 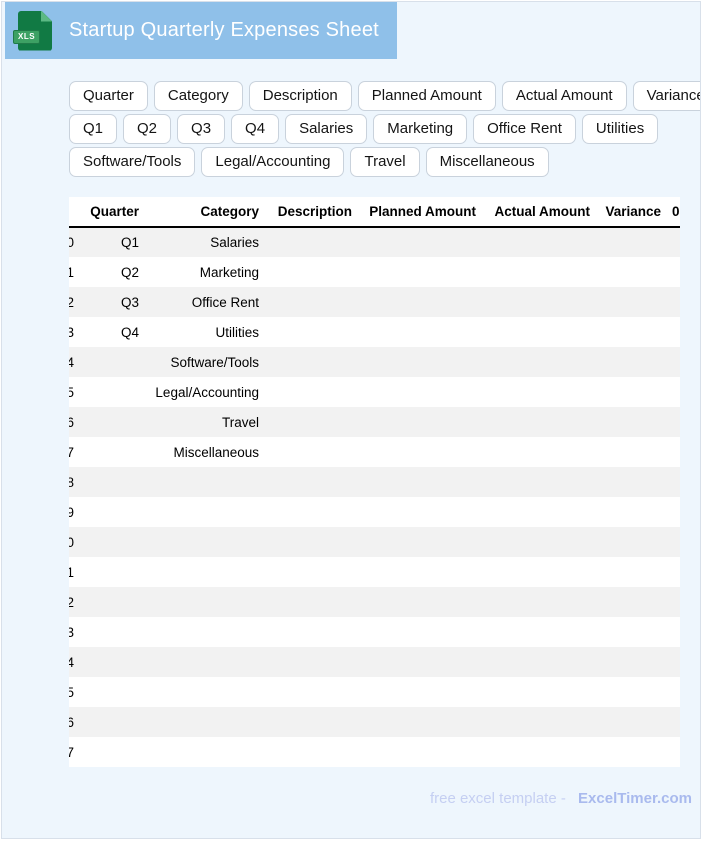 What do you see at coordinates (147, 129) in the screenshot?
I see `chip-q2: Q2` at bounding box center [147, 129].